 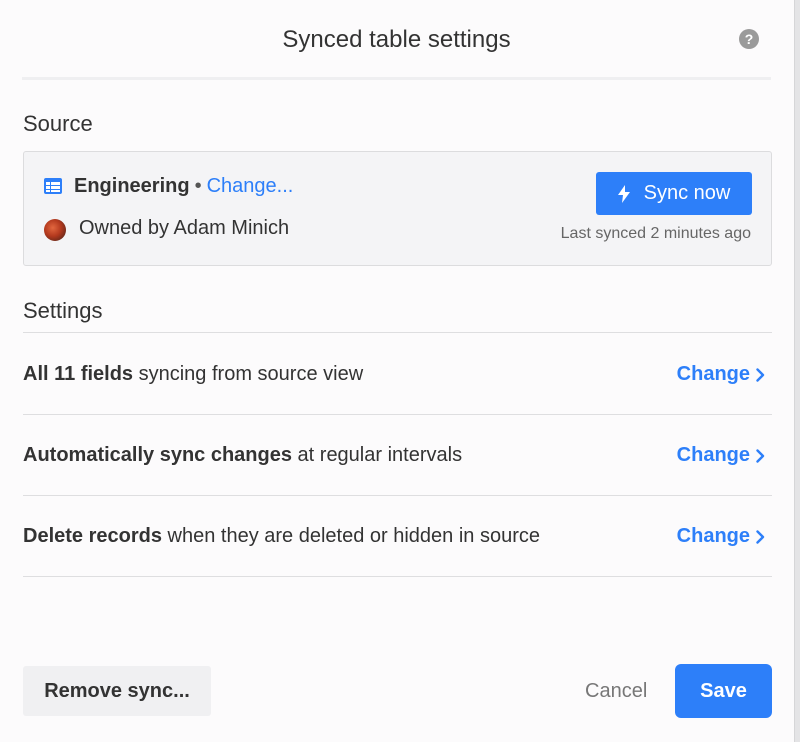 I want to click on settings-section-title: Settings, so click(x=63, y=310).